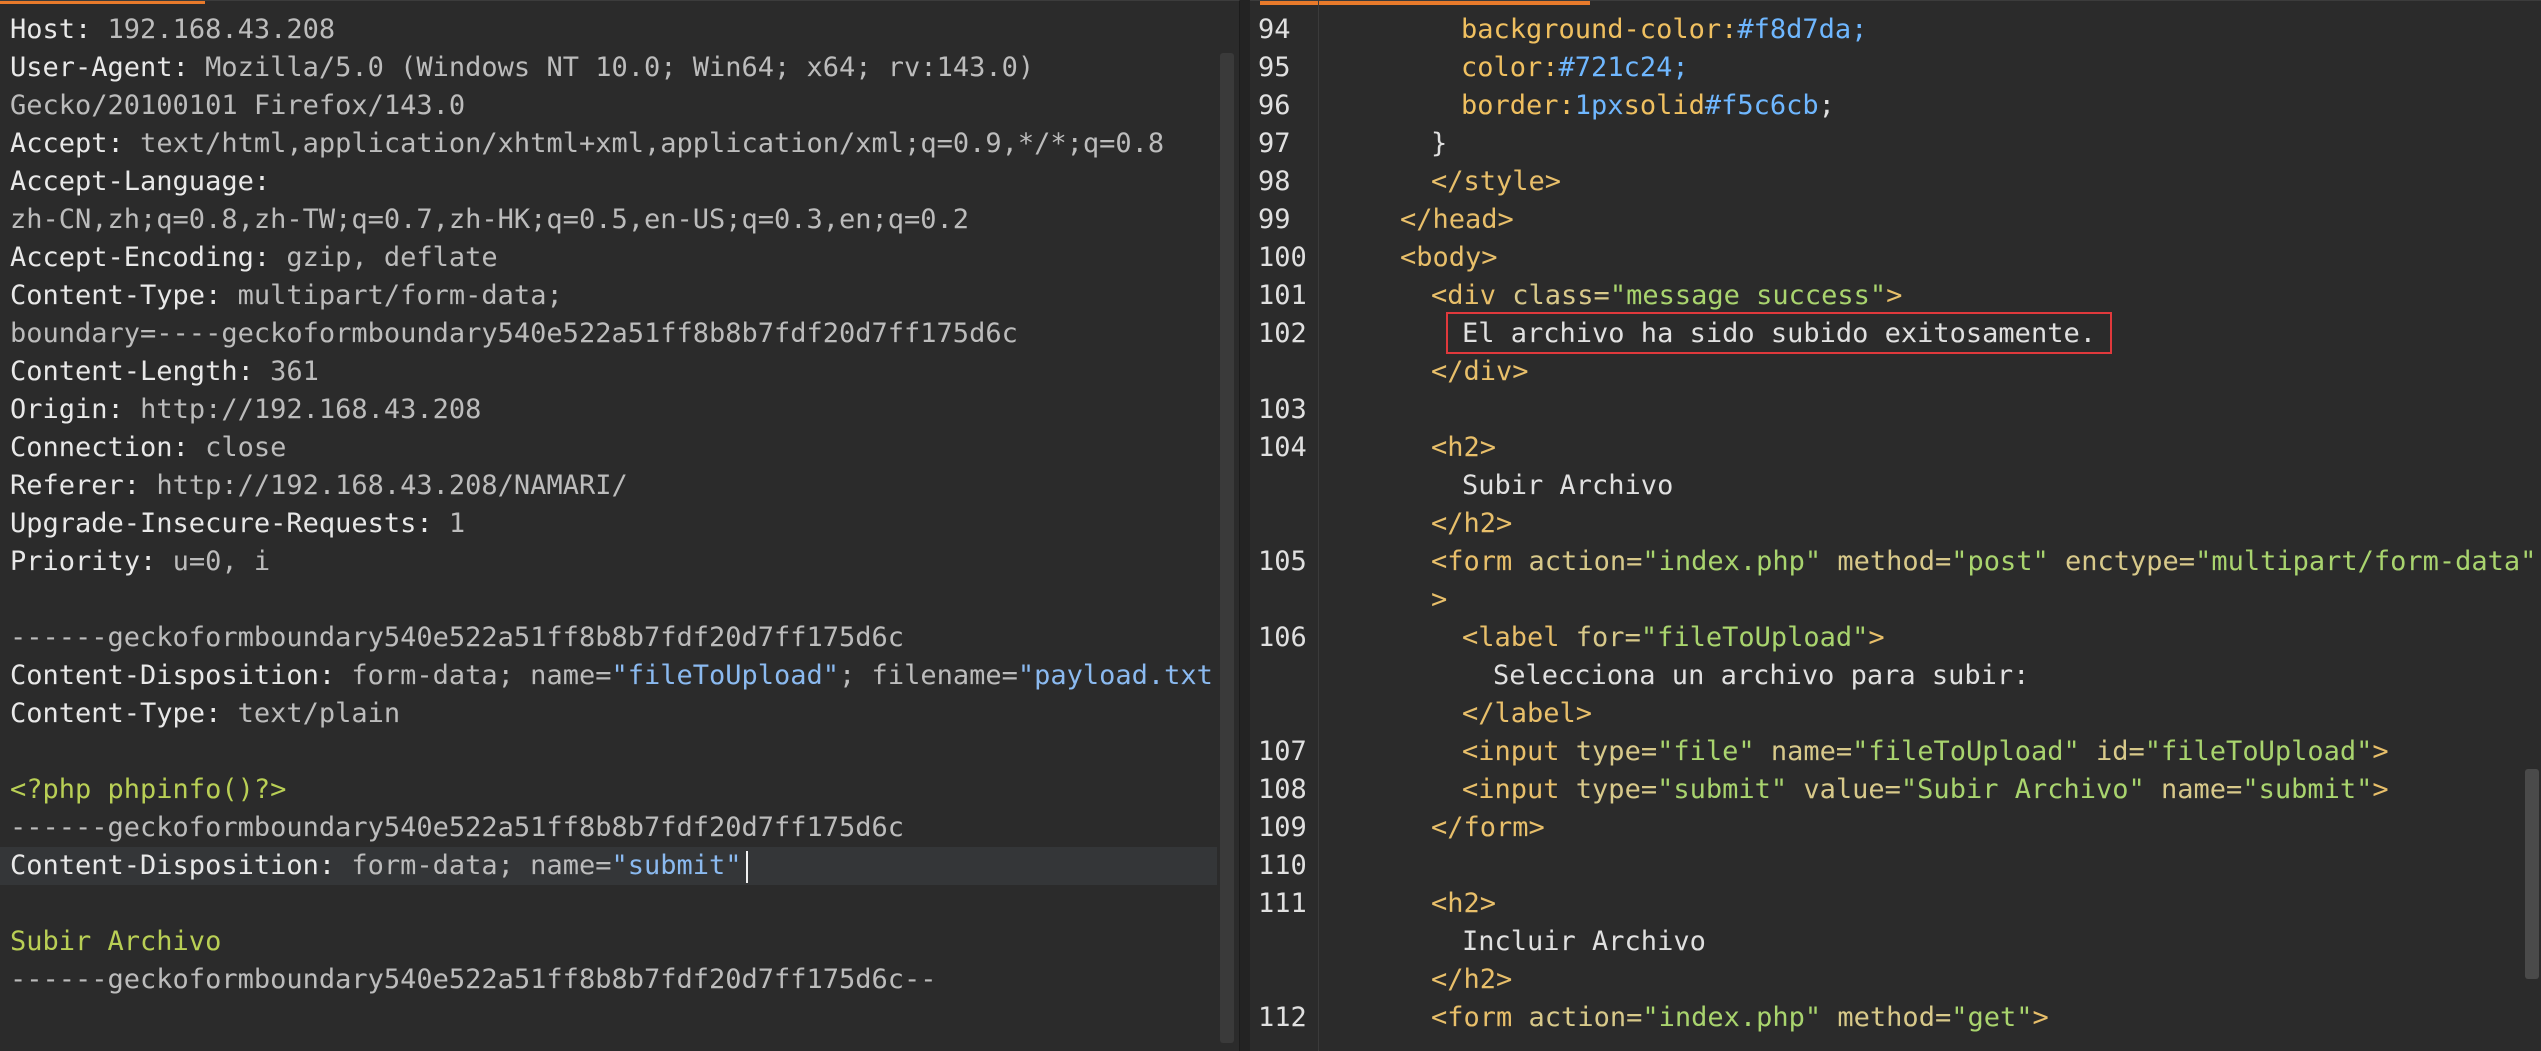  Describe the element at coordinates (2000, 561) in the screenshot. I see `html-attr-value: "post"` at that location.